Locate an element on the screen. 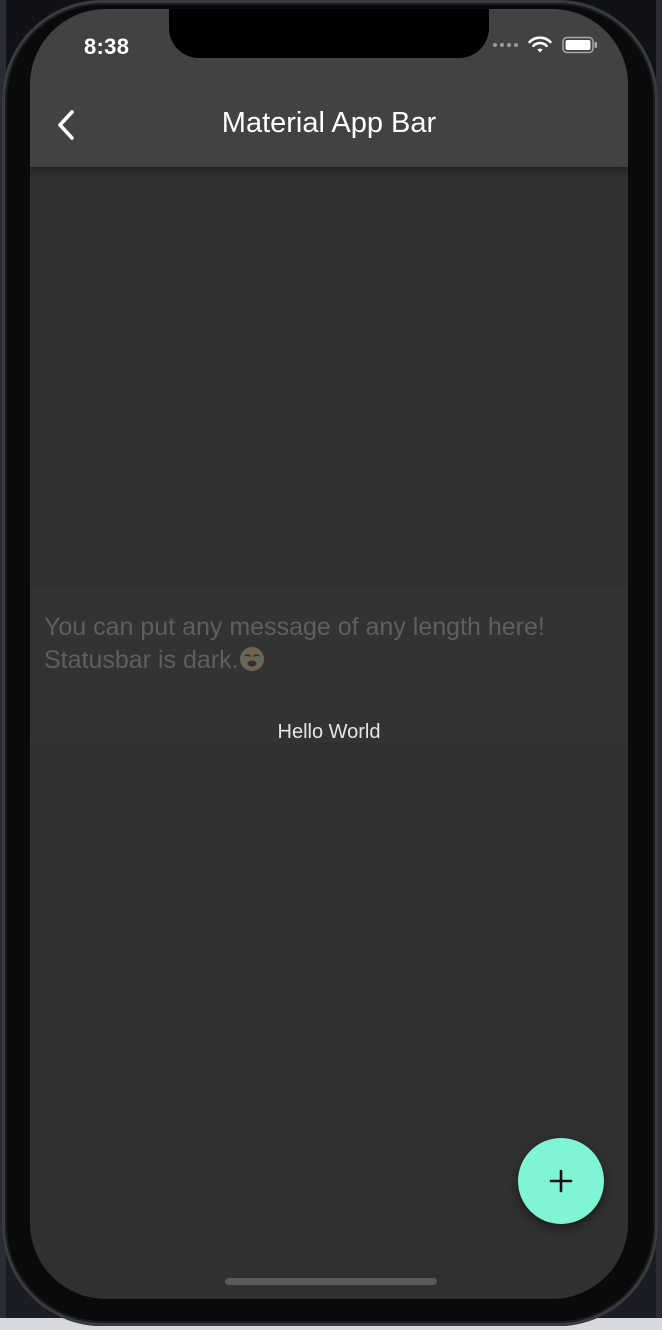  add-fab-button is located at coordinates (561, 1181).